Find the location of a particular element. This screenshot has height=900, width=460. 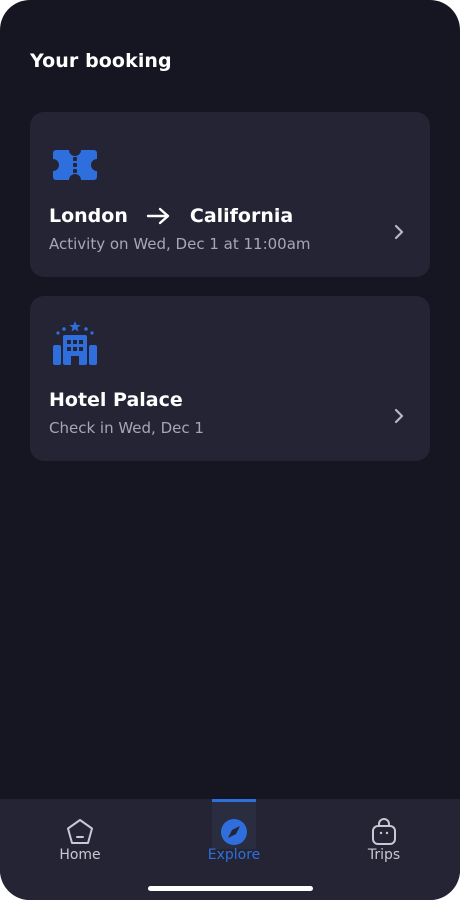

tab-trips: Trips is located at coordinates (384, 849).